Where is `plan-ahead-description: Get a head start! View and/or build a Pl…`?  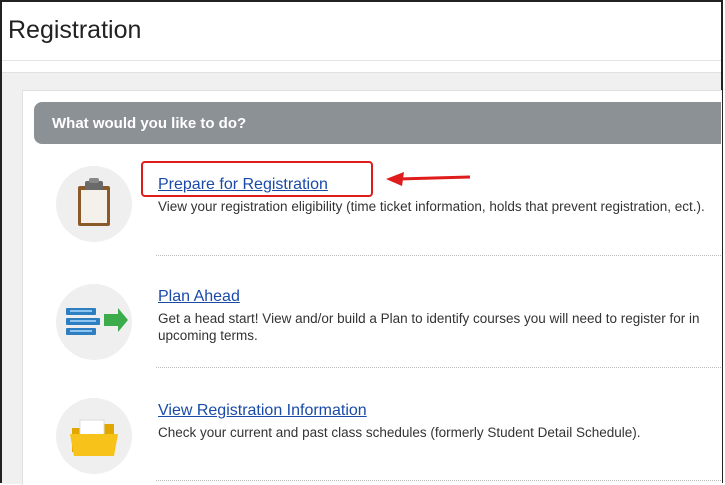
plan-ahead-description: Get a head start! View and/or build a Pl… is located at coordinates (429, 327).